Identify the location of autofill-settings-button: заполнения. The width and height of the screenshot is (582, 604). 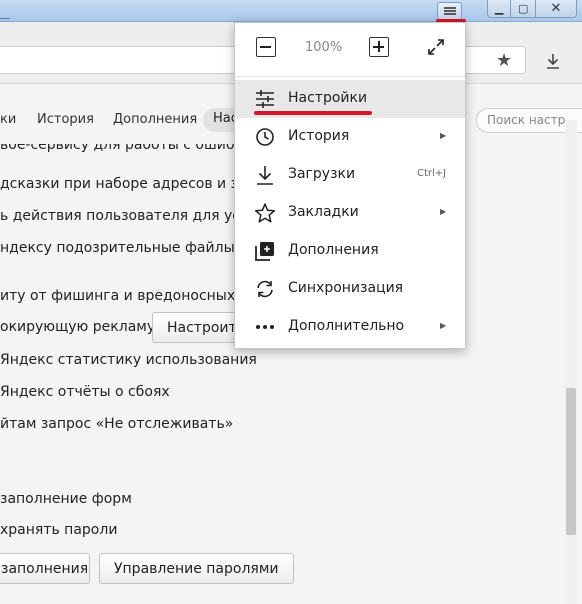
(45, 568).